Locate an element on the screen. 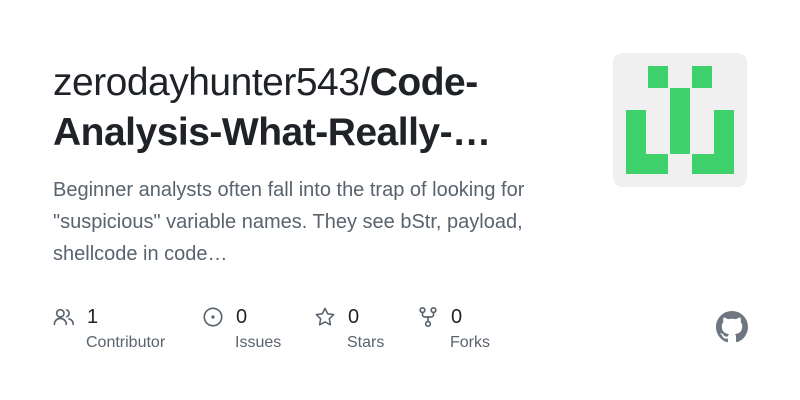  contributors-label: Contributor is located at coordinates (126, 342).